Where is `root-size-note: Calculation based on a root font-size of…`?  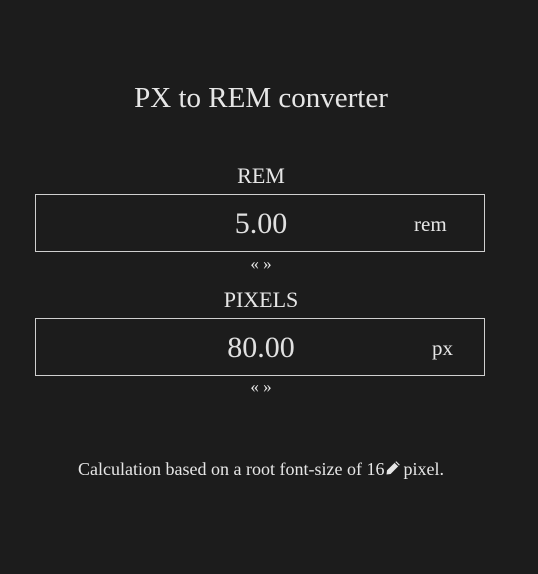
root-size-note: Calculation based on a root font-size of… is located at coordinates (261, 469).